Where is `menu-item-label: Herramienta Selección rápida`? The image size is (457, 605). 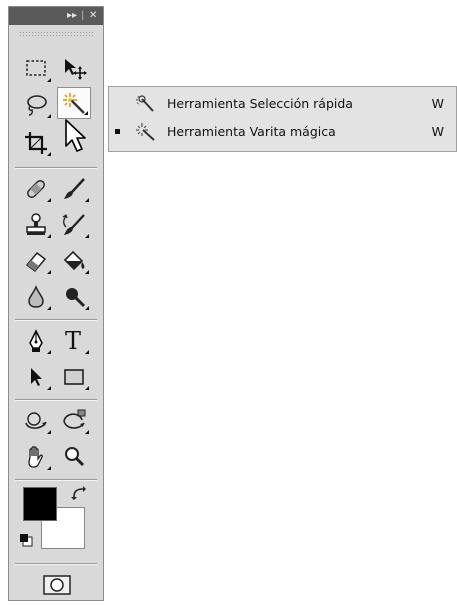 menu-item-label: Herramienta Selección rápida is located at coordinates (260, 103).